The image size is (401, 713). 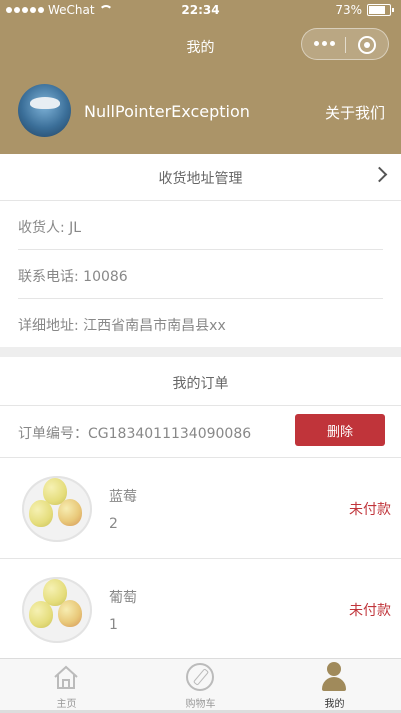 I want to click on order-number-row: 订单编号：CG1834011134090086 删除, so click(x=200, y=431).